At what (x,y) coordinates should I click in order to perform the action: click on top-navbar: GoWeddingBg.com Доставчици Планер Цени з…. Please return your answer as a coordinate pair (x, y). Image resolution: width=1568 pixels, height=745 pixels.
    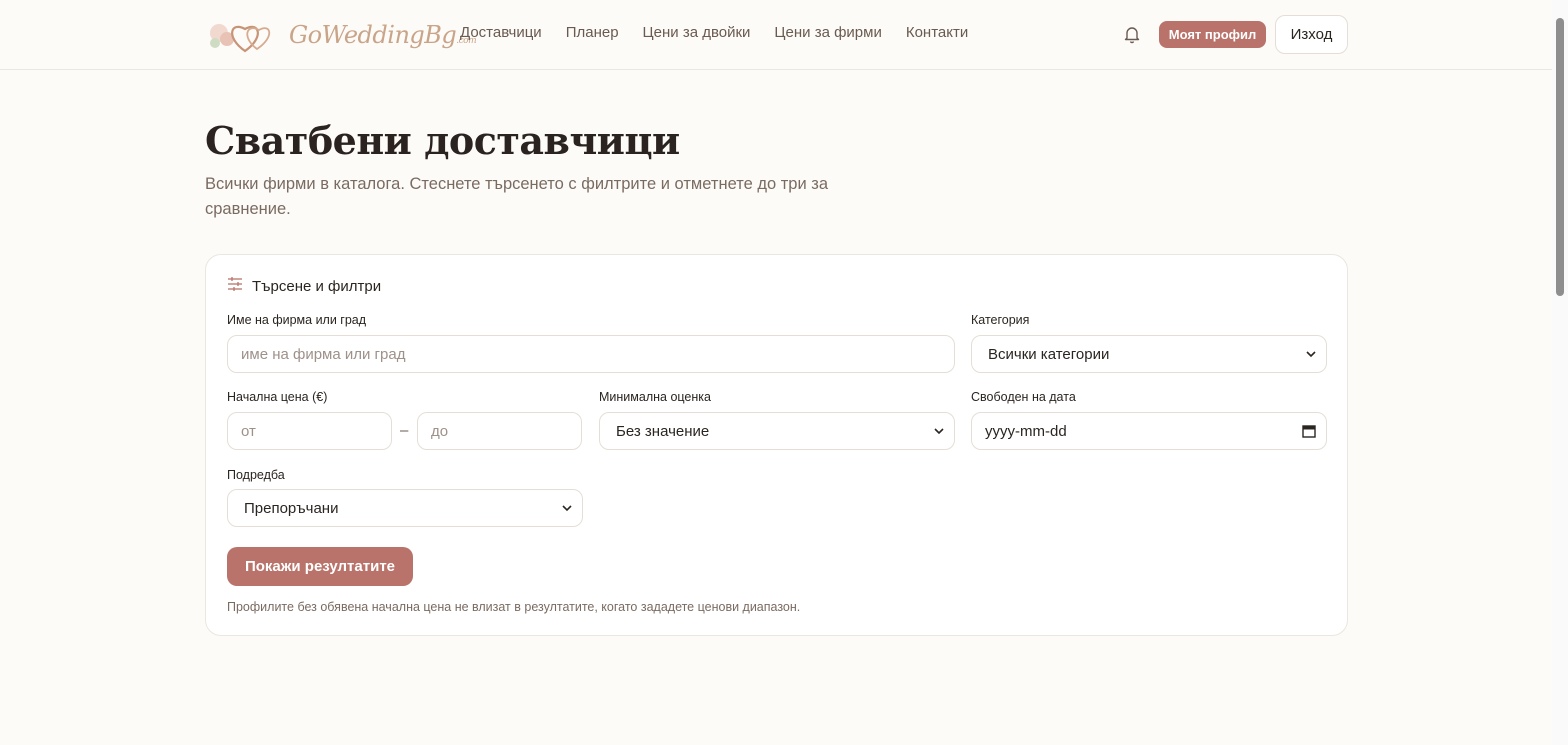
    Looking at the image, I should click on (776, 35).